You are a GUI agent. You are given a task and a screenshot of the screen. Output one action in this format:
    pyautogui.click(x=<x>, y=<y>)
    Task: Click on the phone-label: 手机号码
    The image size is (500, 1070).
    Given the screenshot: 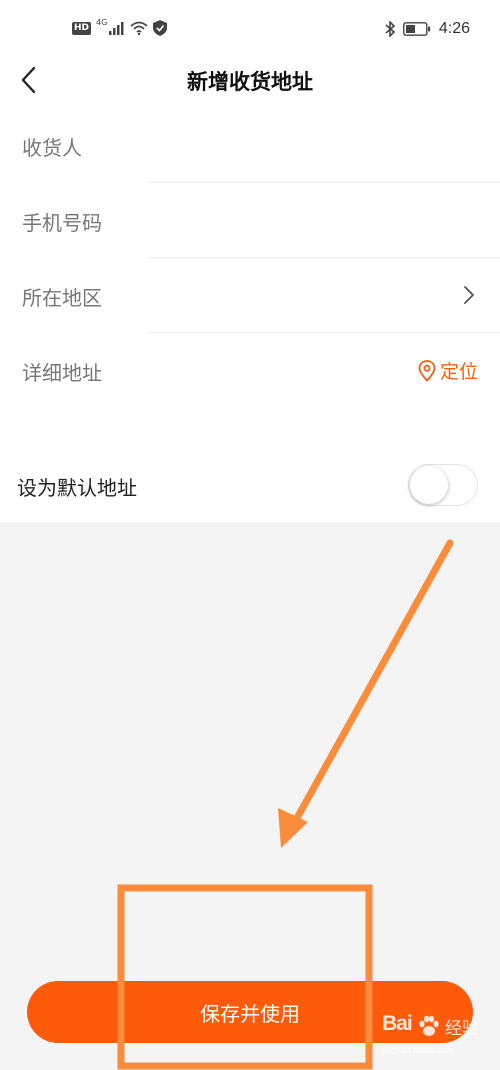 What is the action you would take?
    pyautogui.click(x=62, y=223)
    